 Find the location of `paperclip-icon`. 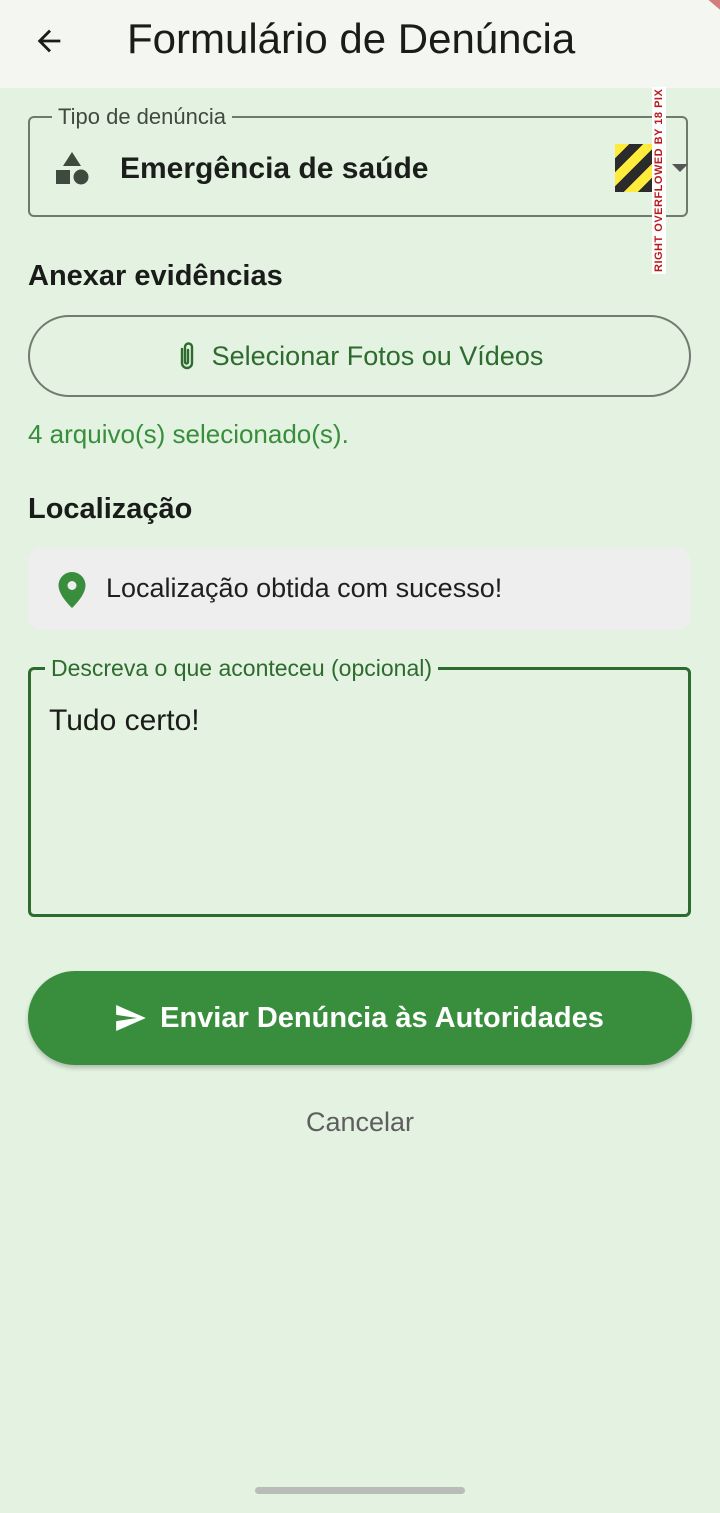

paperclip-icon is located at coordinates (186, 356).